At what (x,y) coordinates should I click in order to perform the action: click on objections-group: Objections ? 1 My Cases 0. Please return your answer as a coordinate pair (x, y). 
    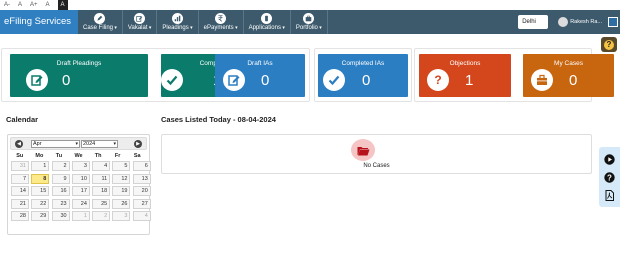
    Looking at the image, I should click on (514, 75).